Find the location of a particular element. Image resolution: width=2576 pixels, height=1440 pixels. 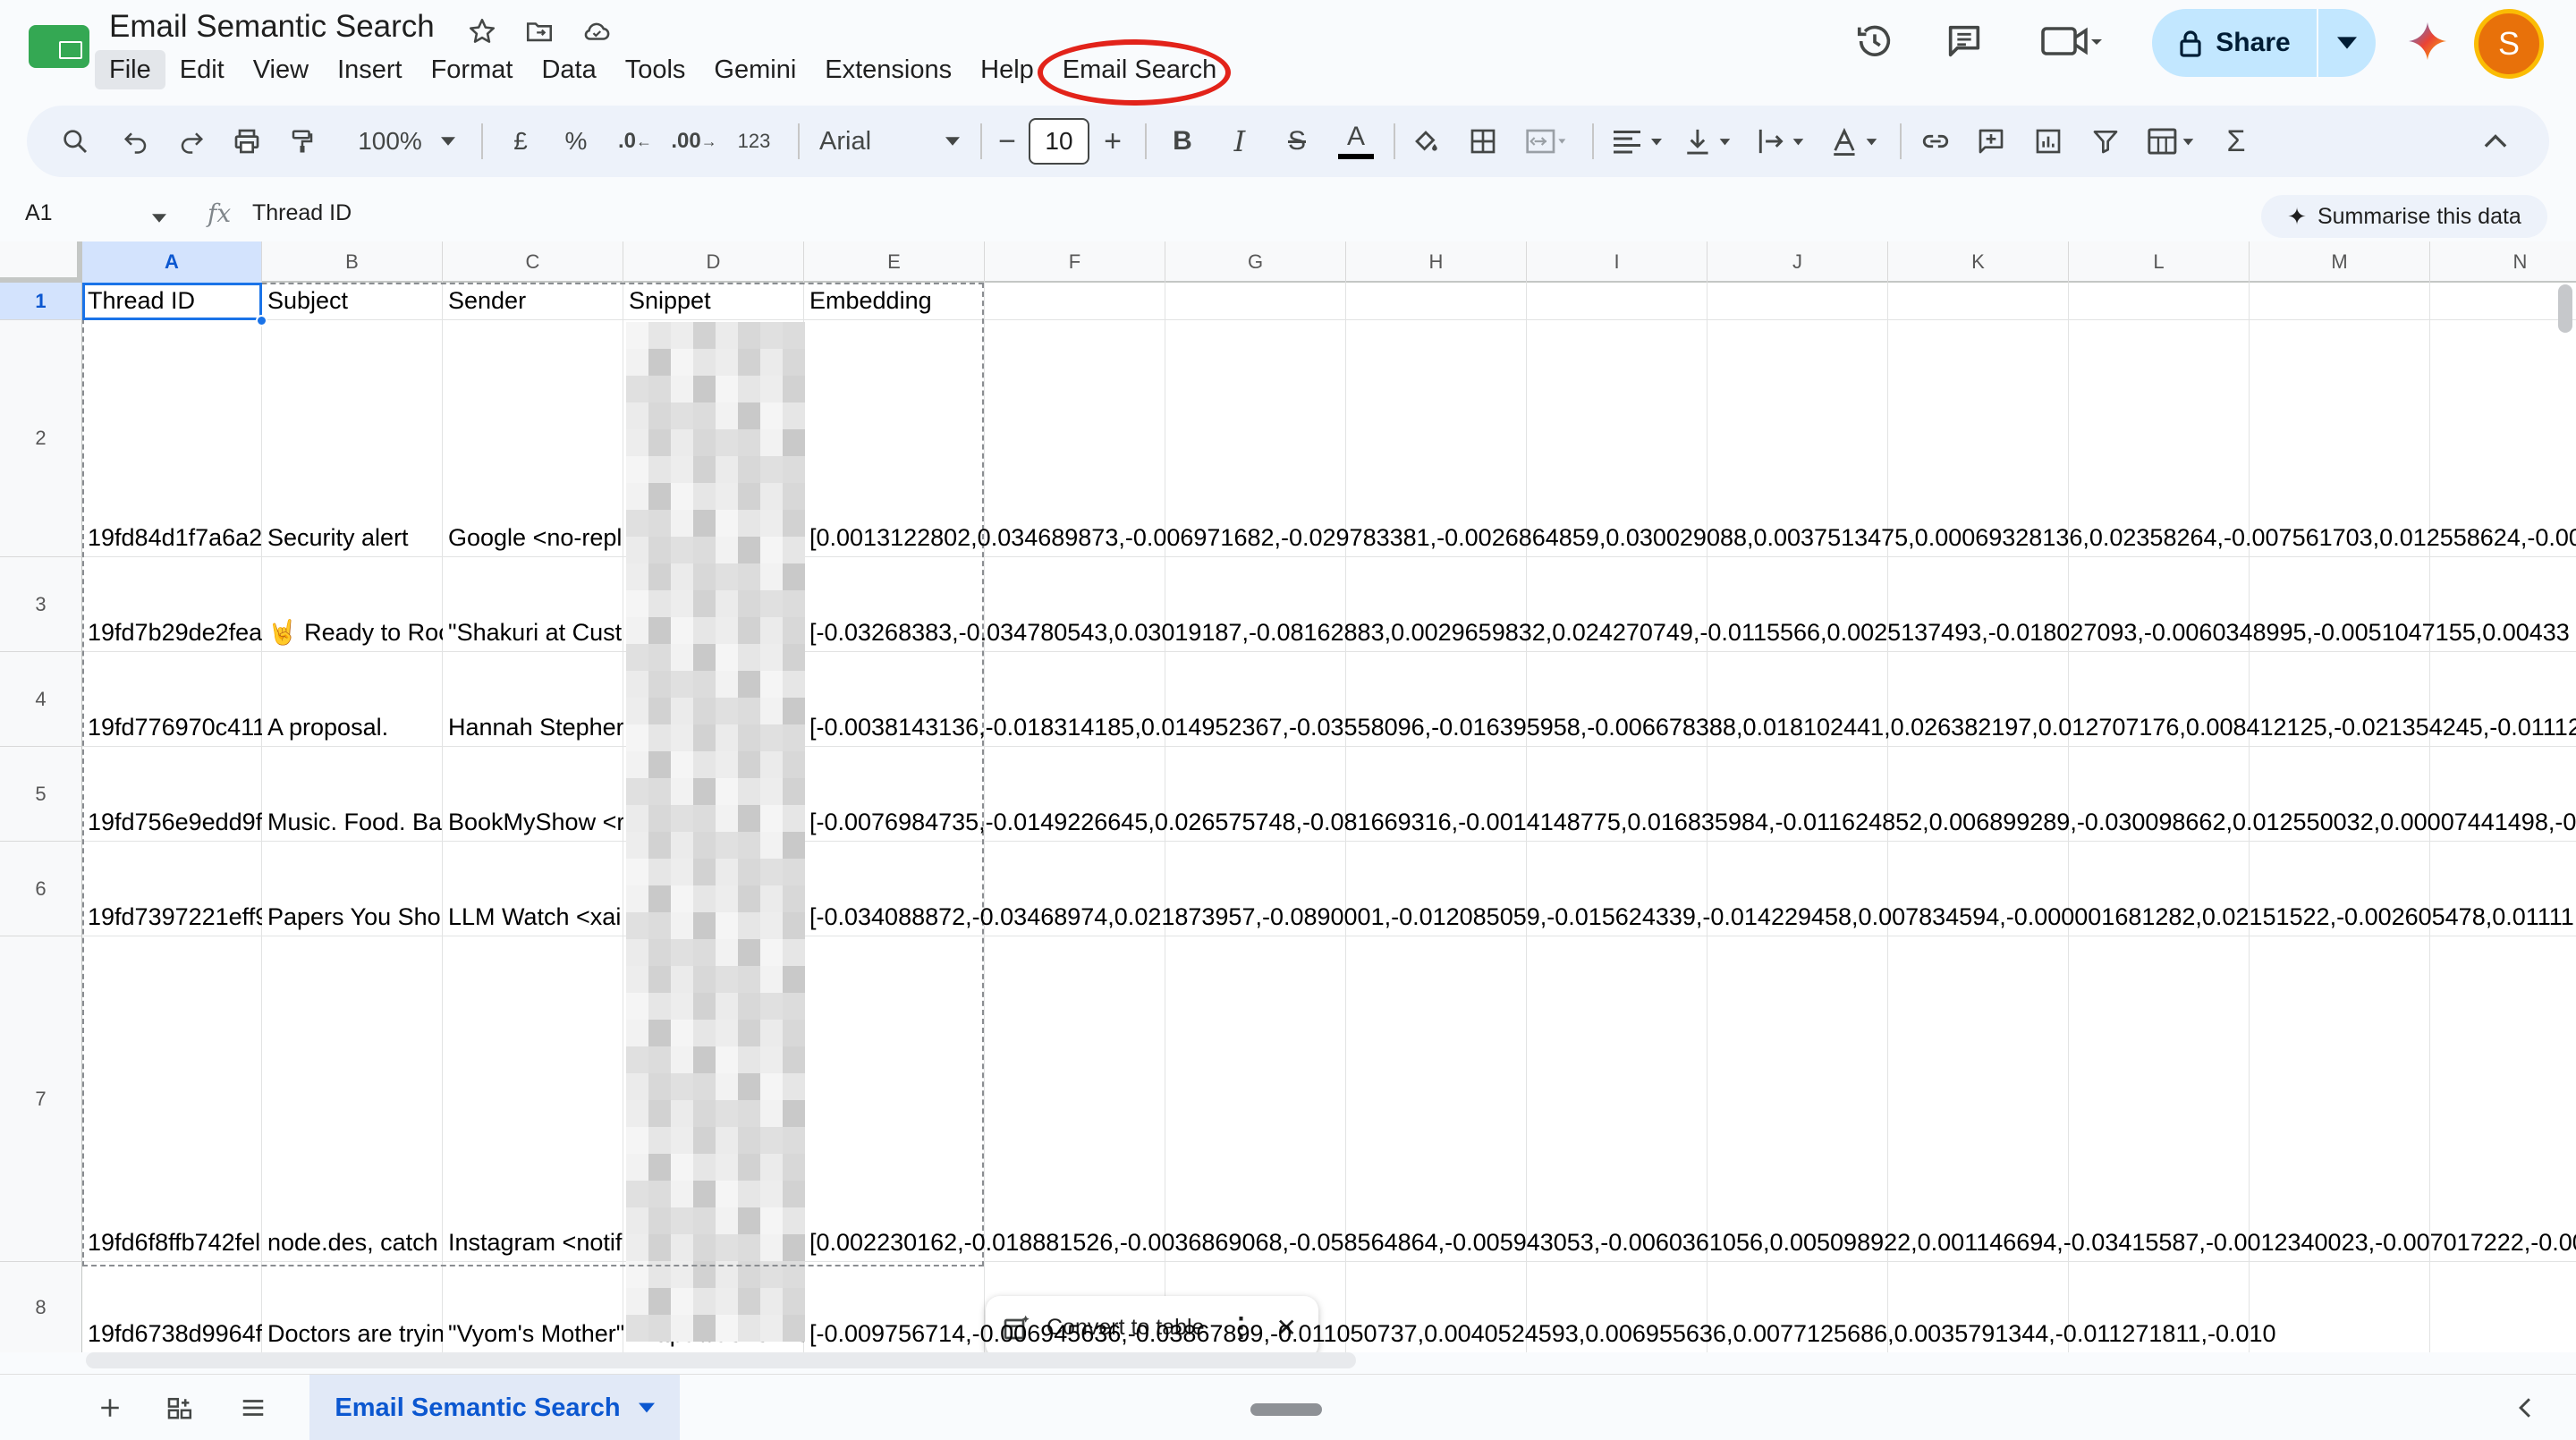

column-header-e: E is located at coordinates (894, 262).